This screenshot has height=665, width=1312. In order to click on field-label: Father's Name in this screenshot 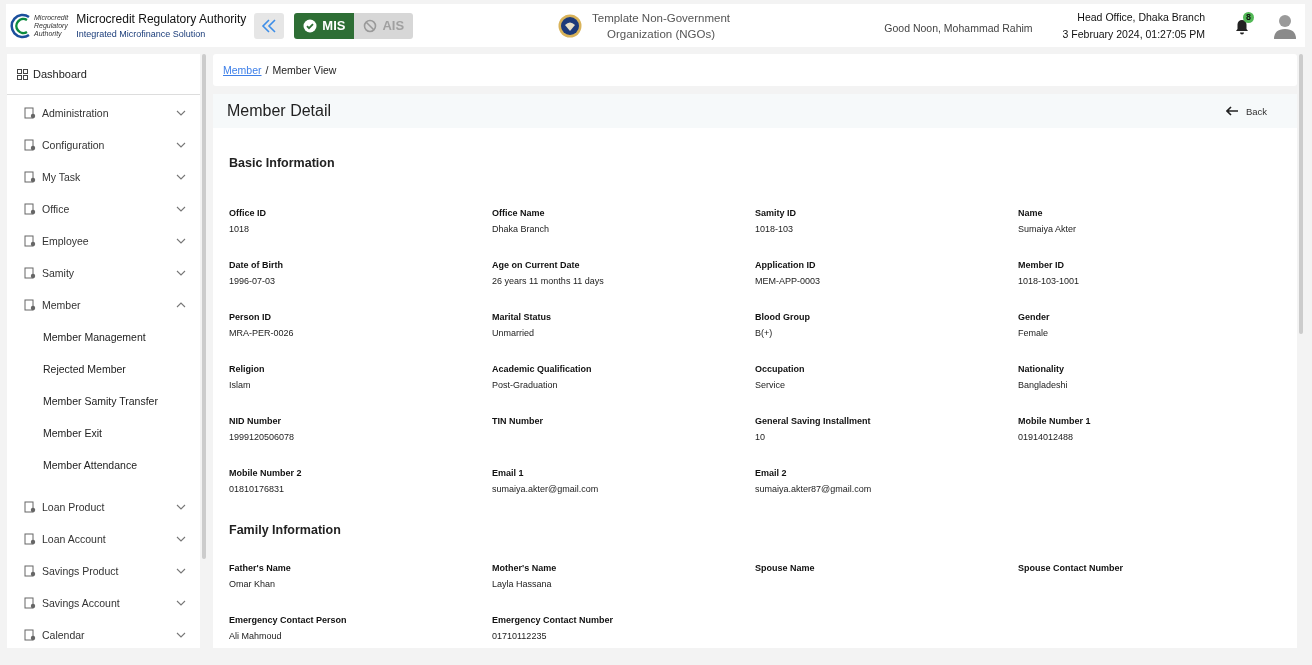, I will do `click(260, 568)`.